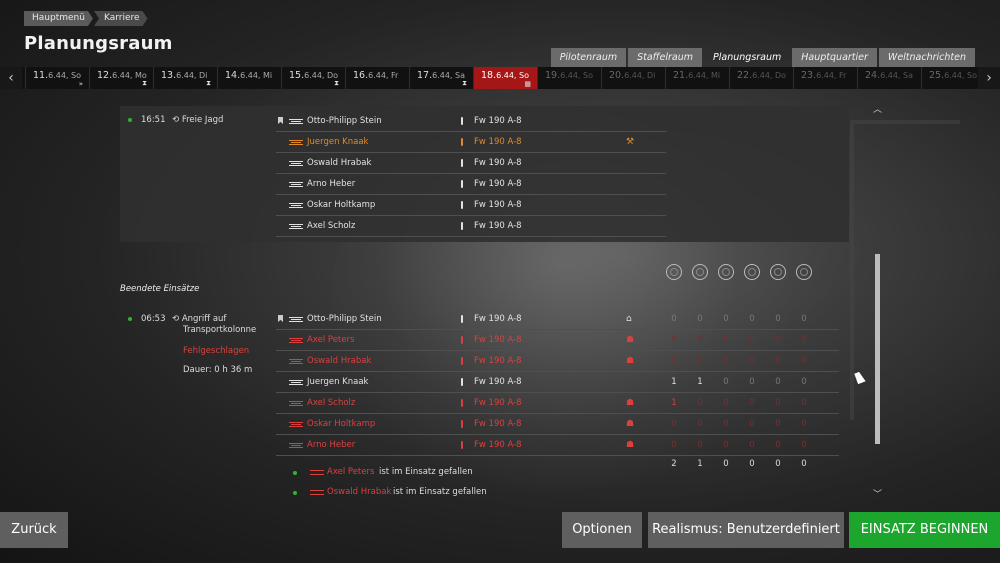 This screenshot has height=563, width=1000. Describe the element at coordinates (361, 75) in the screenshot. I see `day-number: 16.` at that location.